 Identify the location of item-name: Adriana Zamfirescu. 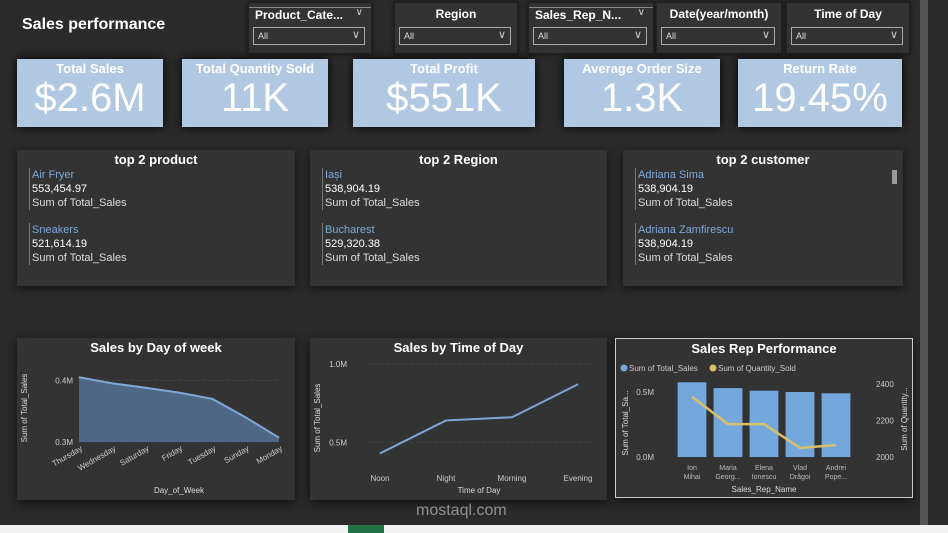
(686, 230).